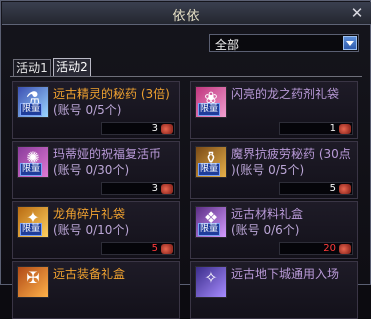  What do you see at coordinates (87, 110) in the screenshot?
I see `item-limit: (账号 0/5个)` at bounding box center [87, 110].